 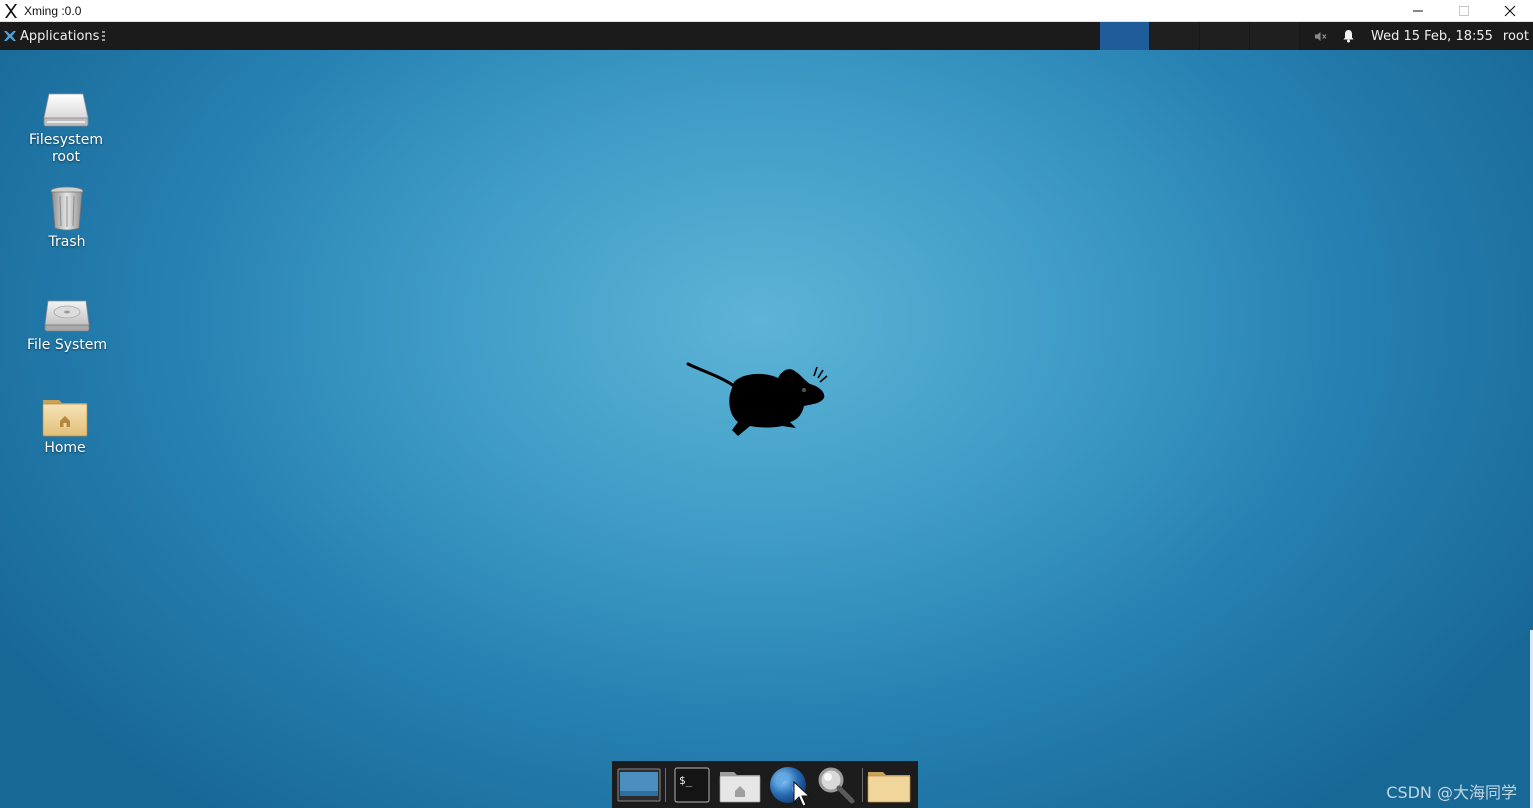 I want to click on show-desktop-icon, so click(x=639, y=784).